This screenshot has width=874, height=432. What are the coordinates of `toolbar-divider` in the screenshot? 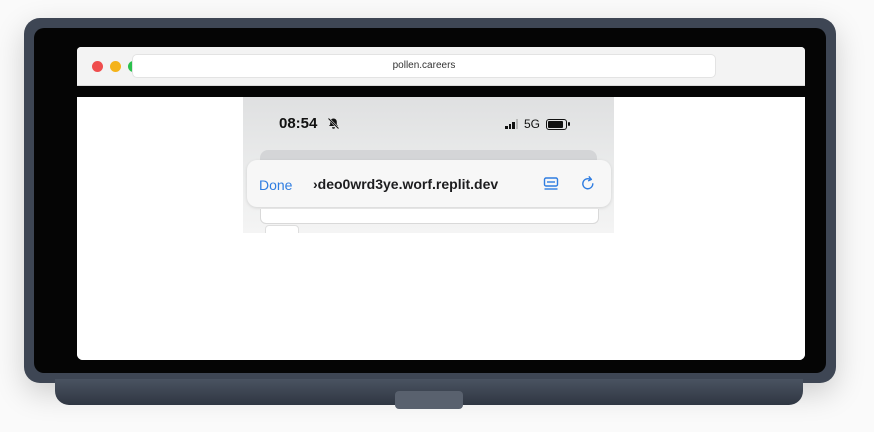 It's located at (441, 91).